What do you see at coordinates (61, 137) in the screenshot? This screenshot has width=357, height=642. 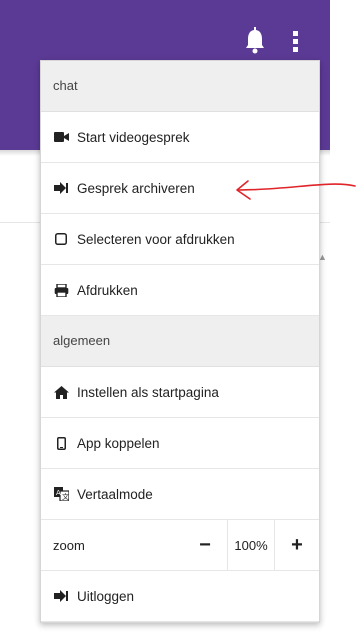 I see `video-camera-icon` at bounding box center [61, 137].